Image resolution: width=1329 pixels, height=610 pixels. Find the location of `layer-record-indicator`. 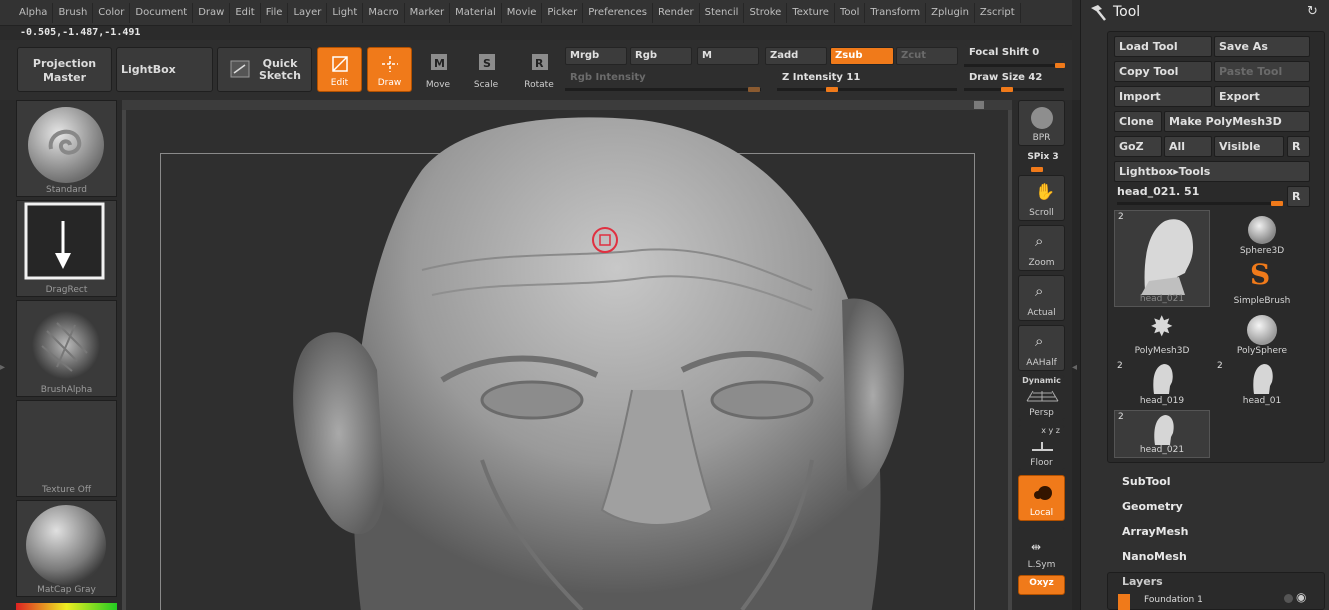

layer-record-indicator is located at coordinates (1124, 602).